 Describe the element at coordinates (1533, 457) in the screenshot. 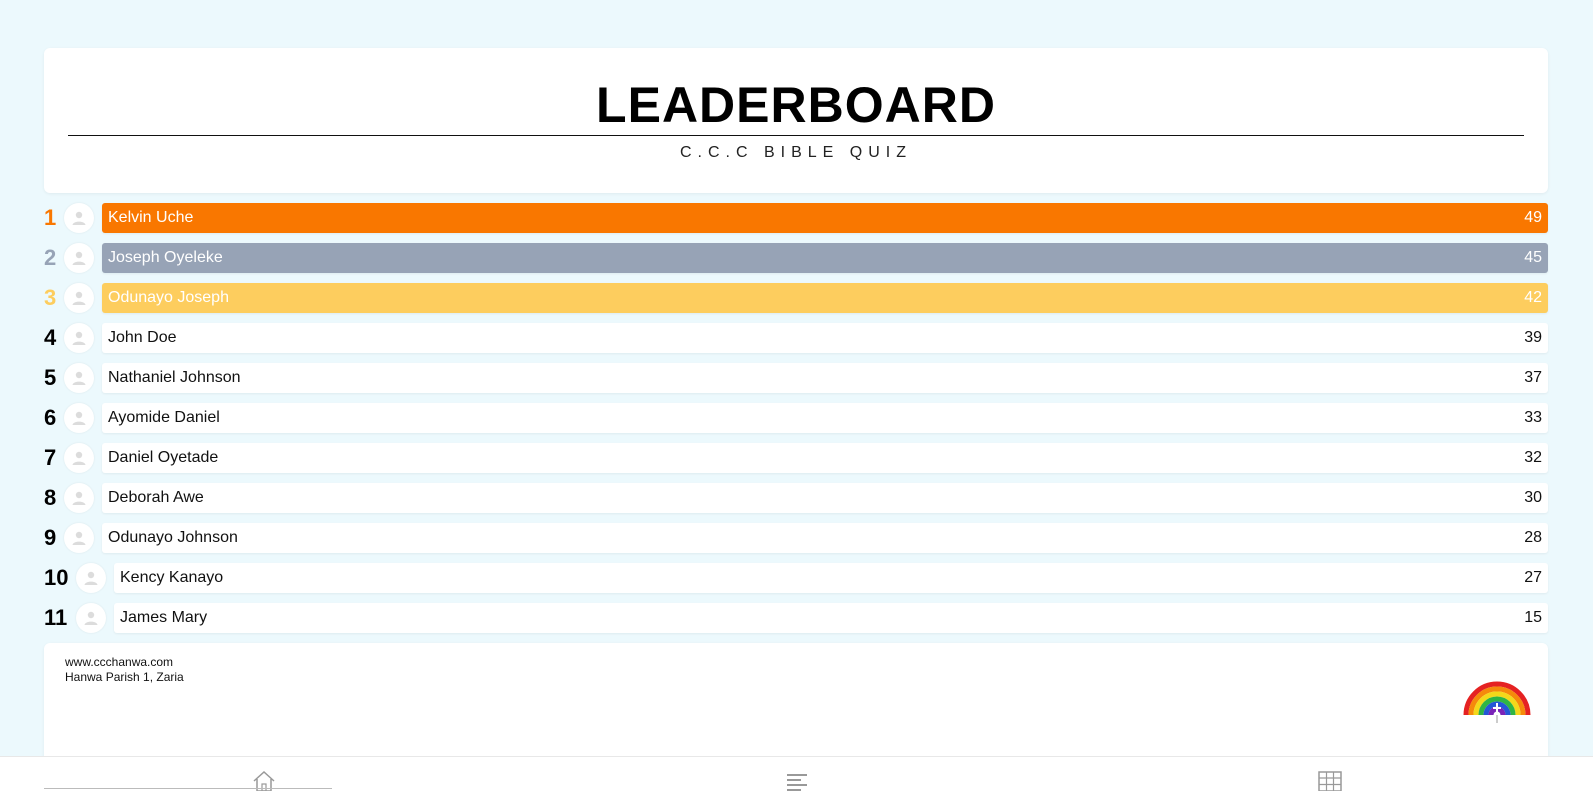

I see `participant-score: 32` at that location.